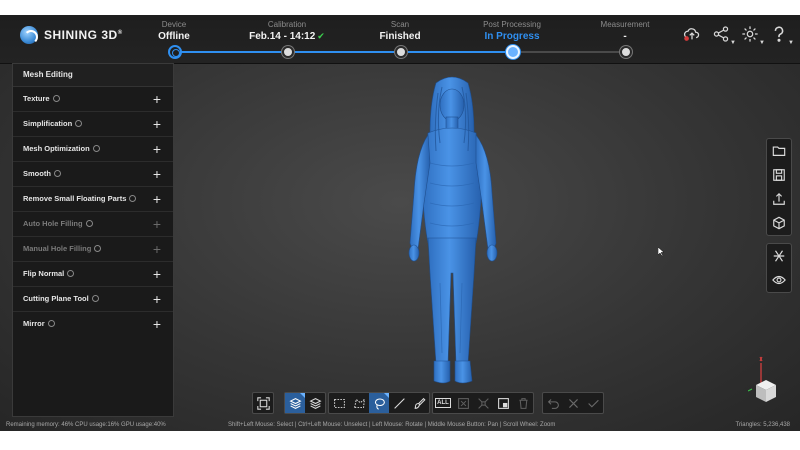 The width and height of the screenshot is (800, 450). Describe the element at coordinates (626, 52) in the screenshot. I see `step-dot-measurement` at that location.